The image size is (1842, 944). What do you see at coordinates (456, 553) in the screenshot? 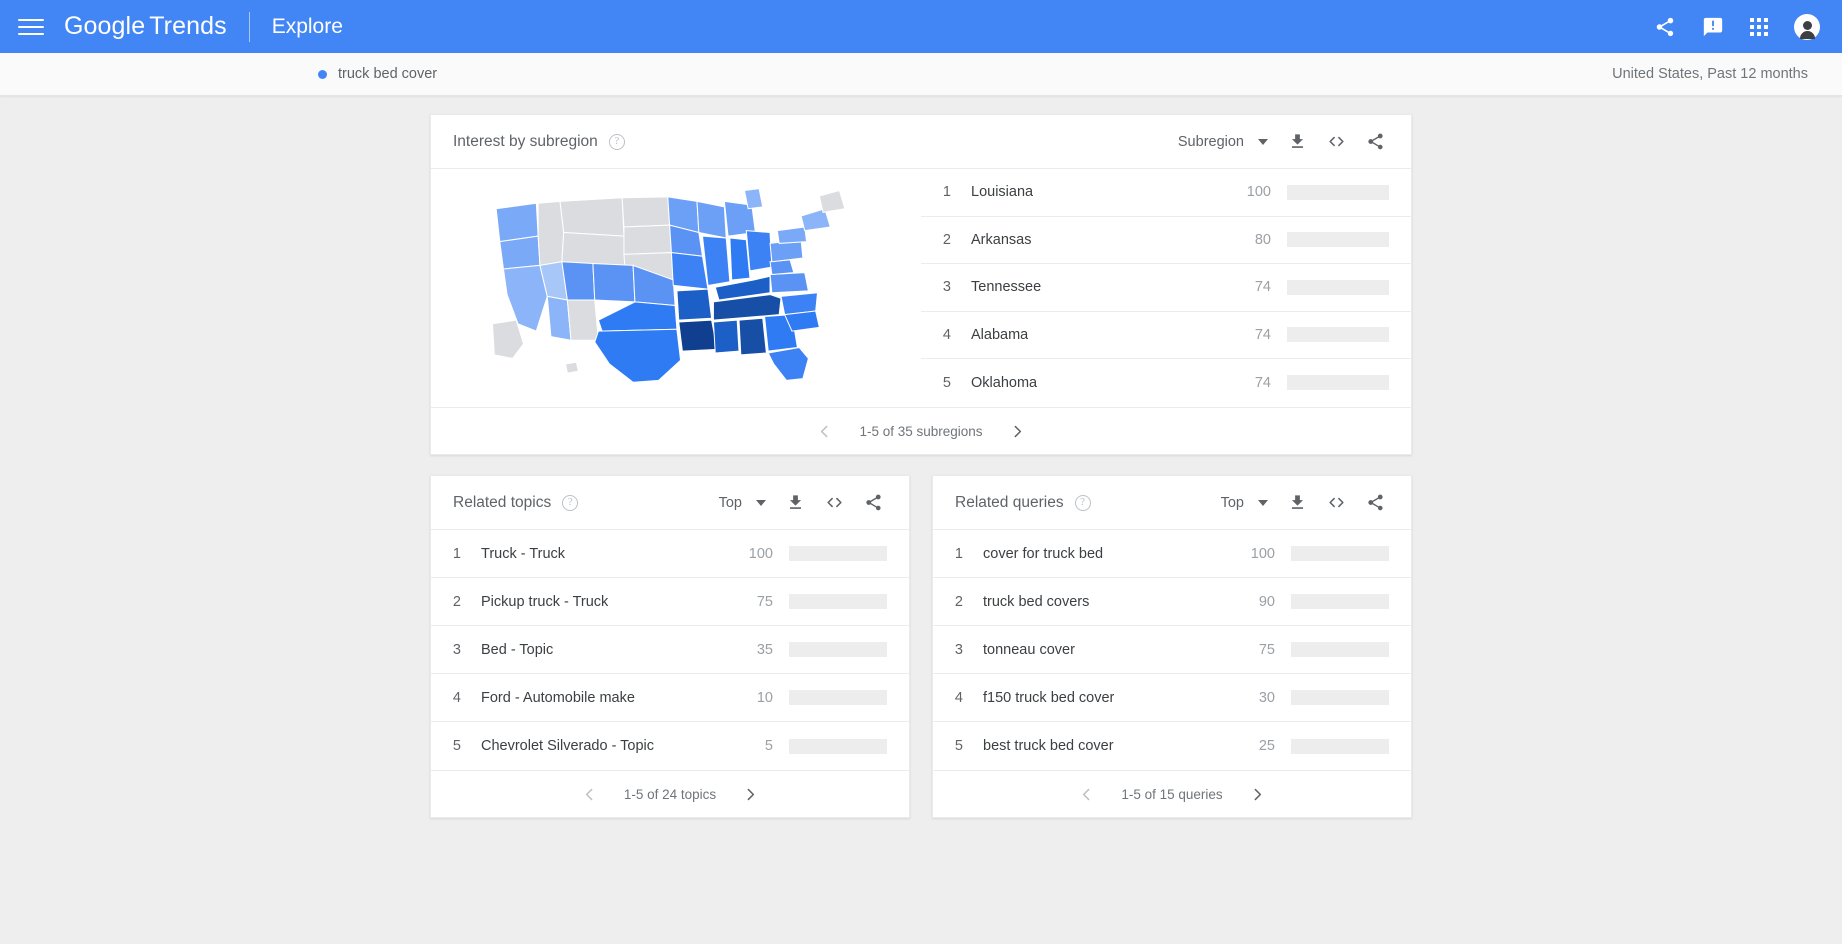
I see `topic-rank: 1` at bounding box center [456, 553].